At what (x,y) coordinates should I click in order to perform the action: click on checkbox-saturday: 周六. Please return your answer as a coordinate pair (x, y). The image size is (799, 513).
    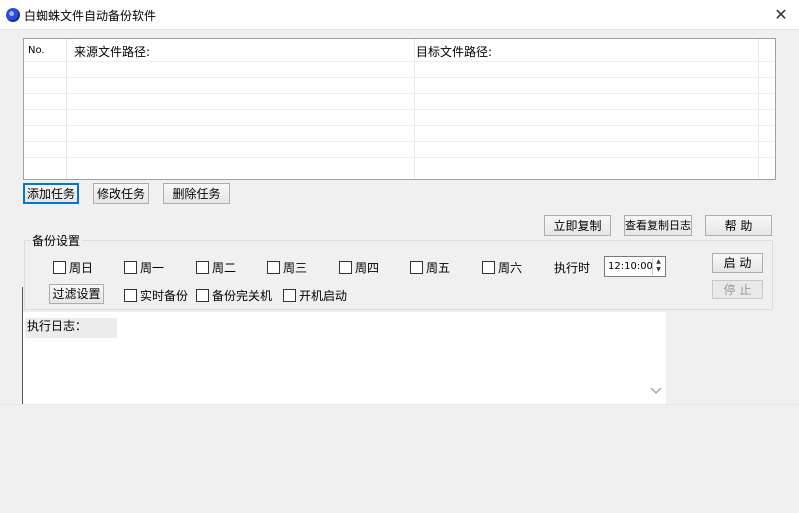
    Looking at the image, I should click on (502, 267).